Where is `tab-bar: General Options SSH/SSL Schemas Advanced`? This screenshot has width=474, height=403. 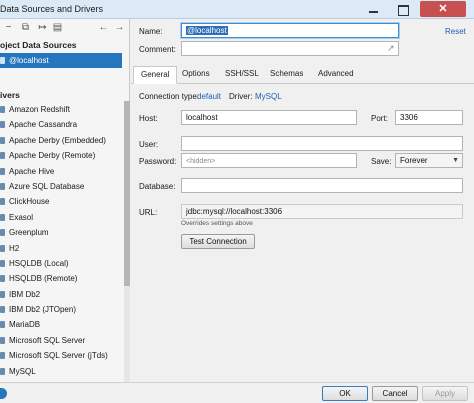
tab-bar: General Options SSH/SSL Schemas Advanced is located at coordinates (302, 74).